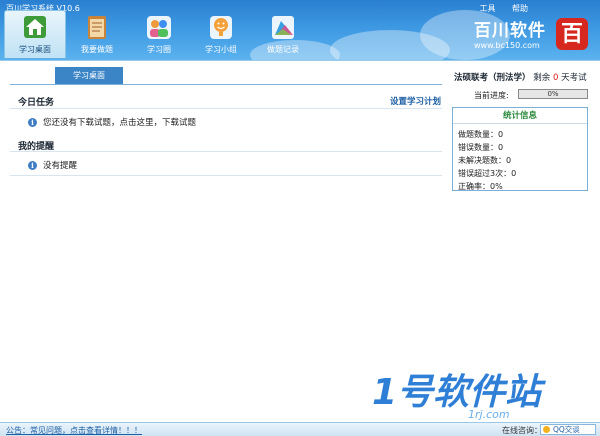 The height and width of the screenshot is (436, 600). What do you see at coordinates (546, 429) in the screenshot?
I see `qq-icon` at bounding box center [546, 429].